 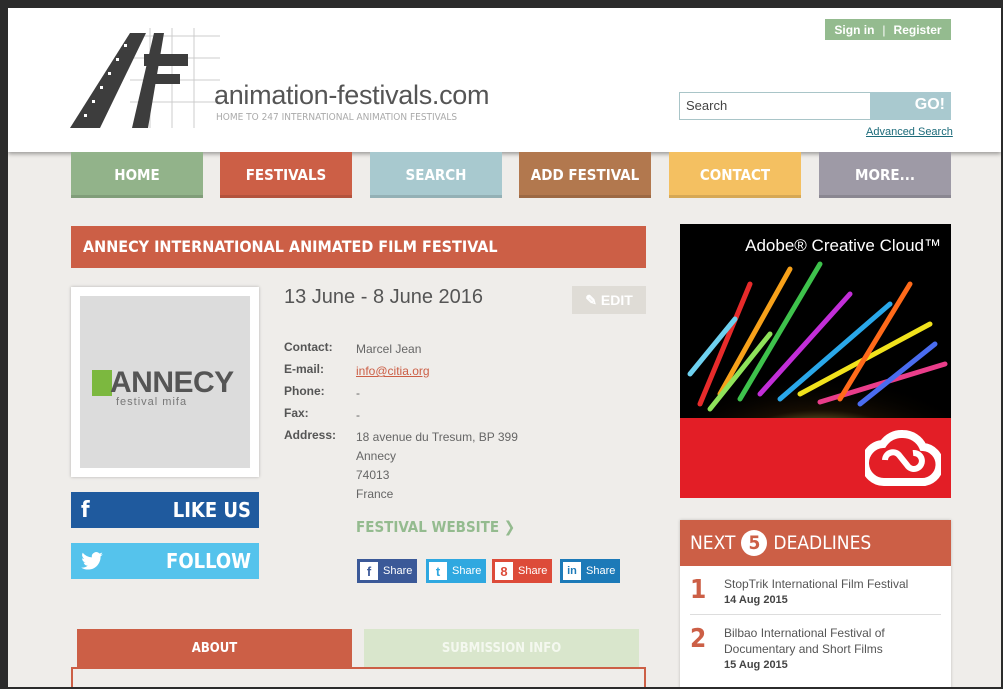 What do you see at coordinates (698, 590) in the screenshot?
I see `deadline-rank: 1` at bounding box center [698, 590].